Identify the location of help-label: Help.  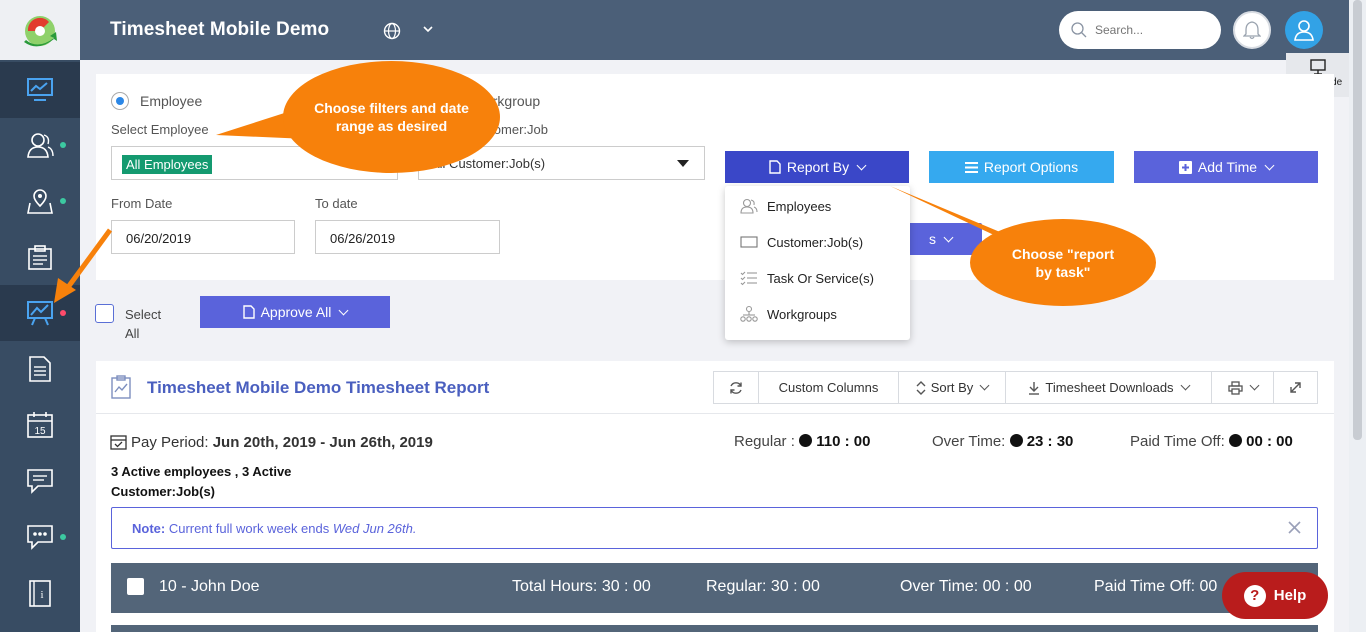
(1290, 595).